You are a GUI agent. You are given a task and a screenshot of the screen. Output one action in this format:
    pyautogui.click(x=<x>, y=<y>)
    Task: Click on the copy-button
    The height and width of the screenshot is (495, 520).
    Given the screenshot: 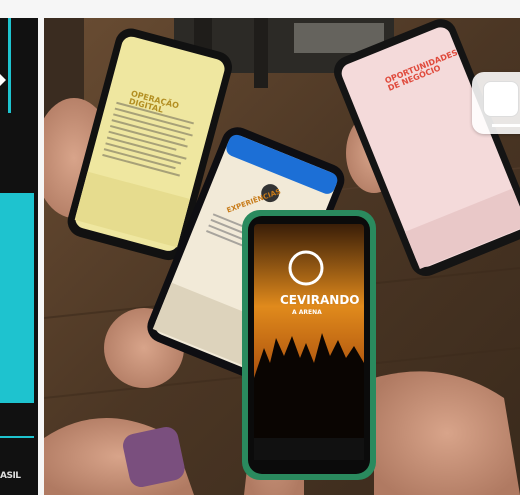 What is the action you would take?
    pyautogui.click(x=496, y=103)
    